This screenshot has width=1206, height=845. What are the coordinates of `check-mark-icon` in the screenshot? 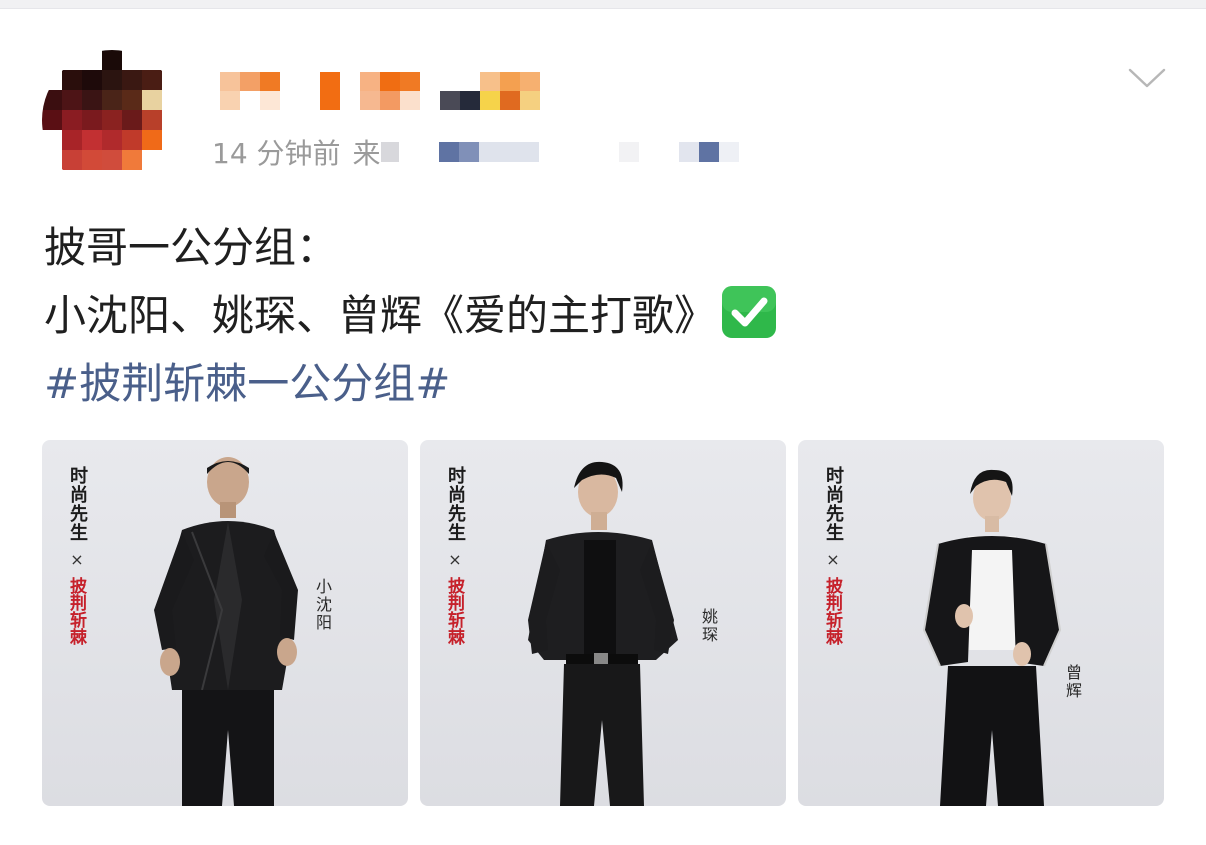 It's located at (749, 312).